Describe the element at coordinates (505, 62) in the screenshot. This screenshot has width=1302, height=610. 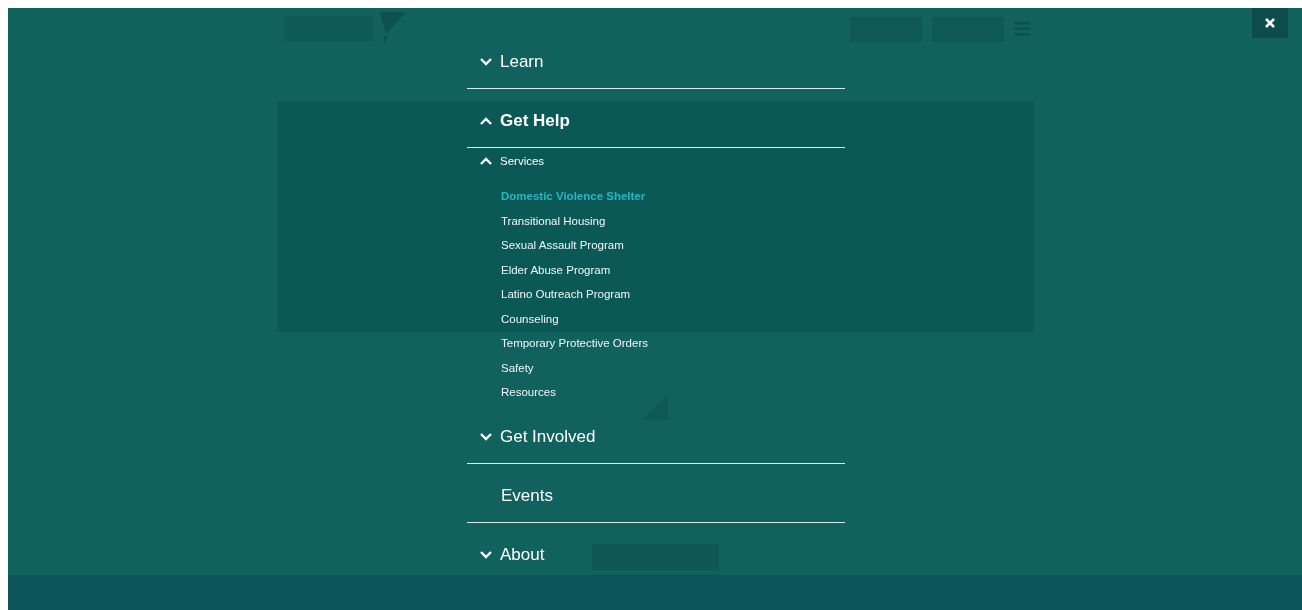
I see `menu-item: Learn` at that location.